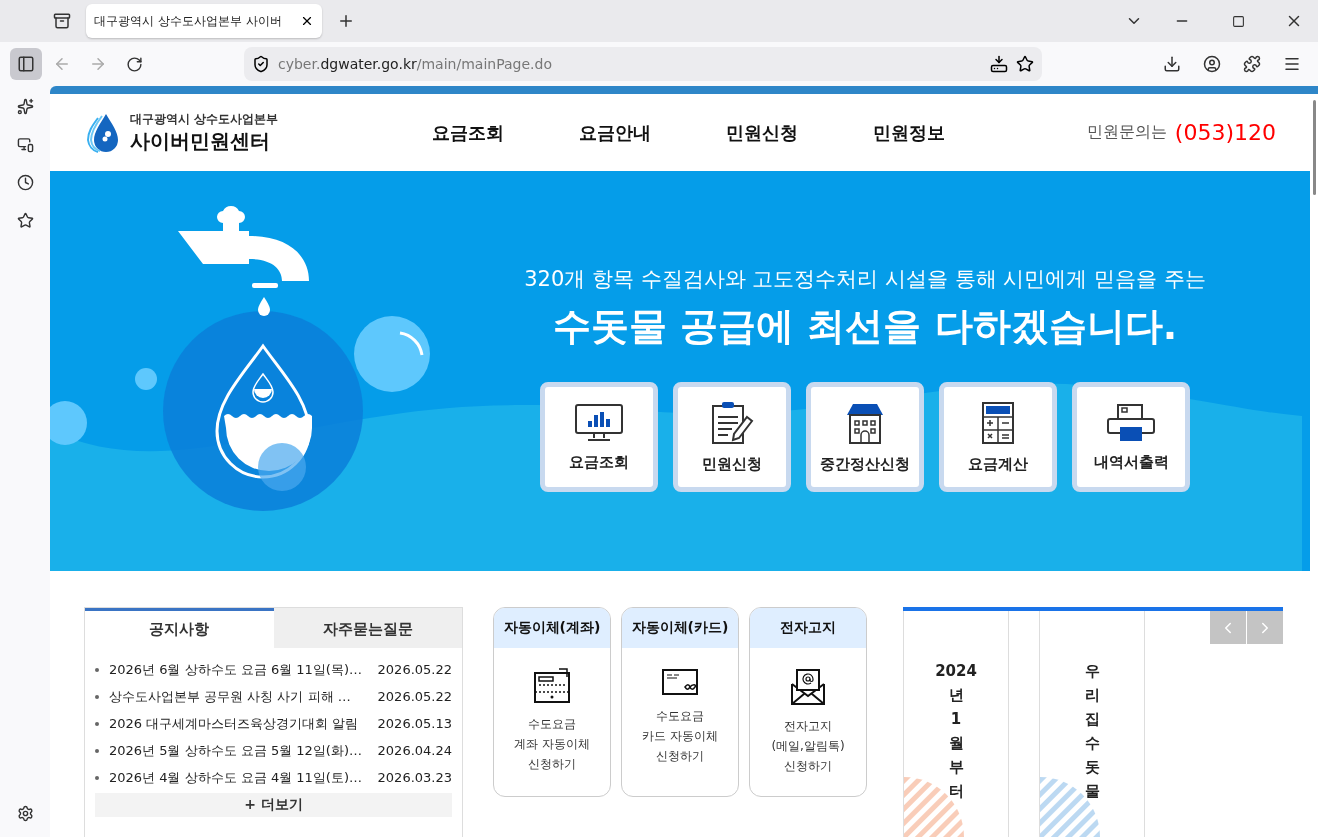 The width and height of the screenshot is (1318, 837). Describe the element at coordinates (204, 141) in the screenshot. I see `site-title: 사이버민원센터` at that location.